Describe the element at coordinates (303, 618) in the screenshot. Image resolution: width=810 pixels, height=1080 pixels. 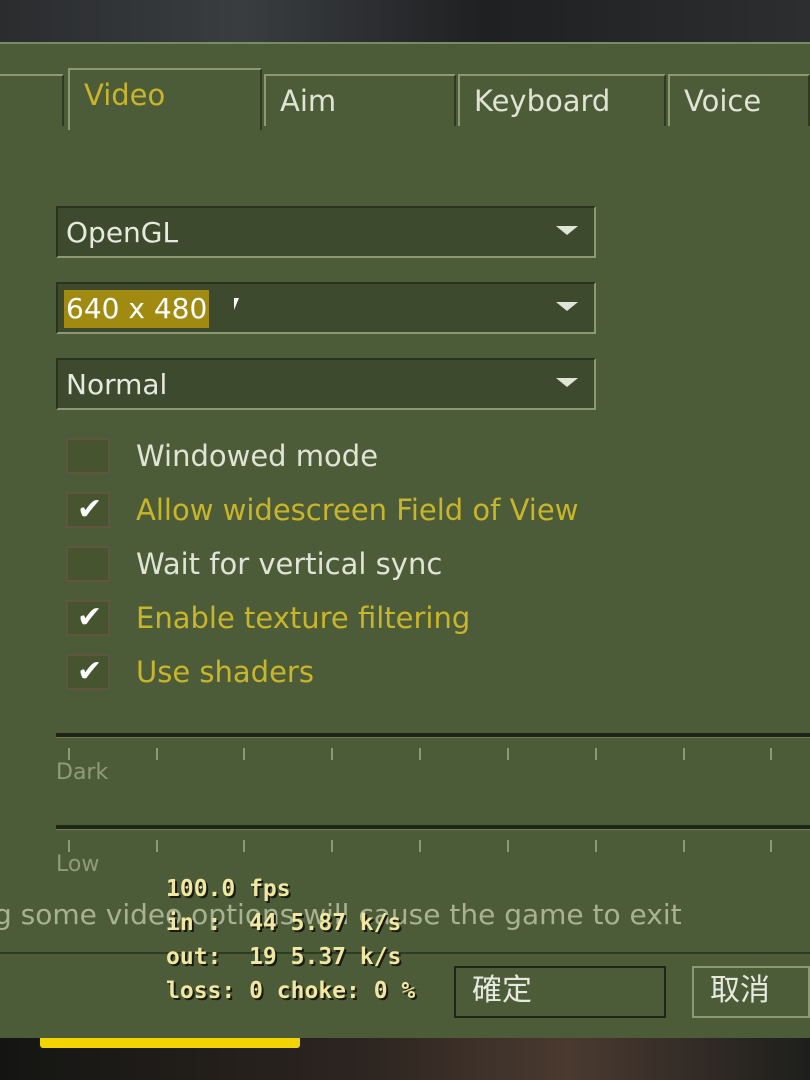
I see `option-label: Enable texture filtering` at that location.